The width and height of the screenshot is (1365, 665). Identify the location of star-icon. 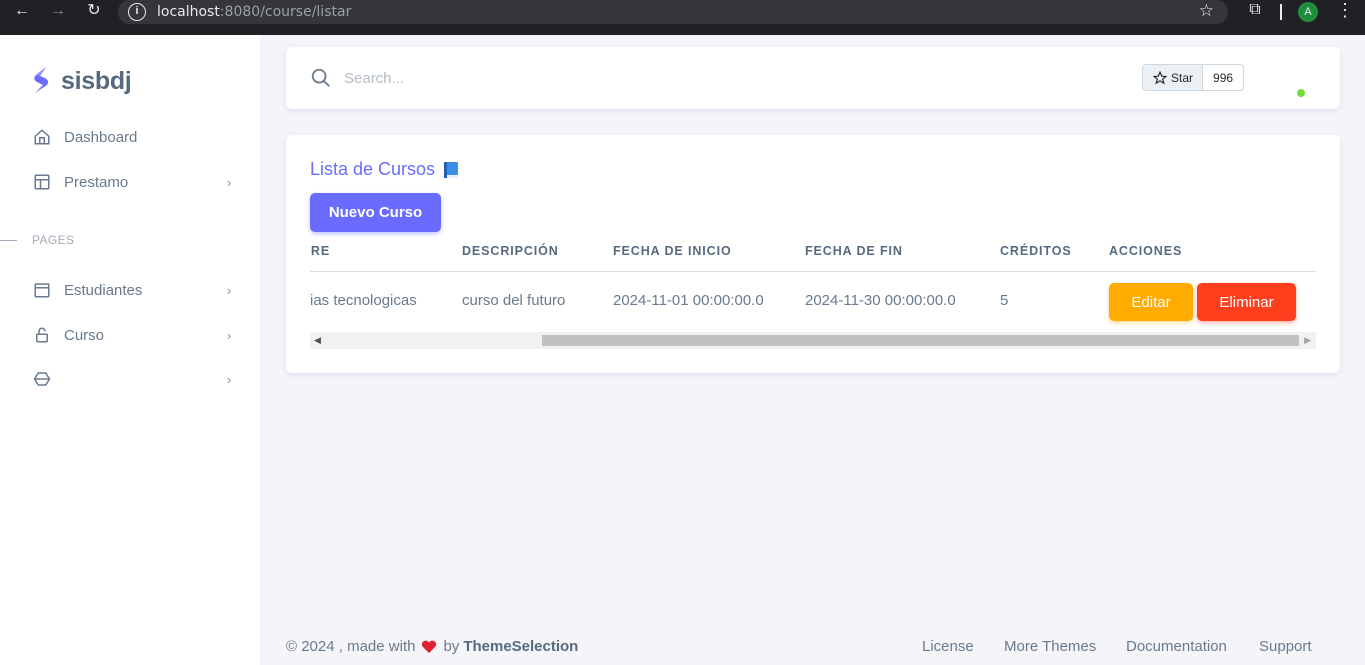
(1160, 77).